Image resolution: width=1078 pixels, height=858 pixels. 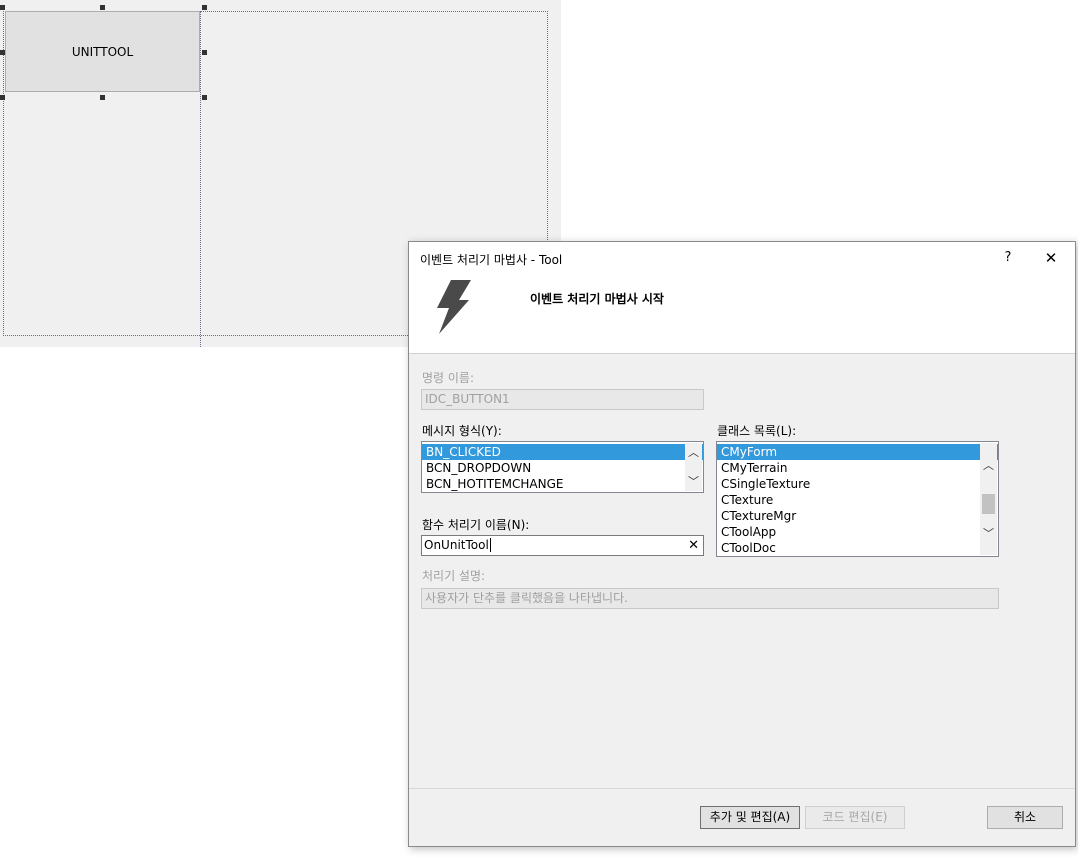 What do you see at coordinates (857, 548) in the screenshot?
I see `list-item: CToolDoc` at bounding box center [857, 548].